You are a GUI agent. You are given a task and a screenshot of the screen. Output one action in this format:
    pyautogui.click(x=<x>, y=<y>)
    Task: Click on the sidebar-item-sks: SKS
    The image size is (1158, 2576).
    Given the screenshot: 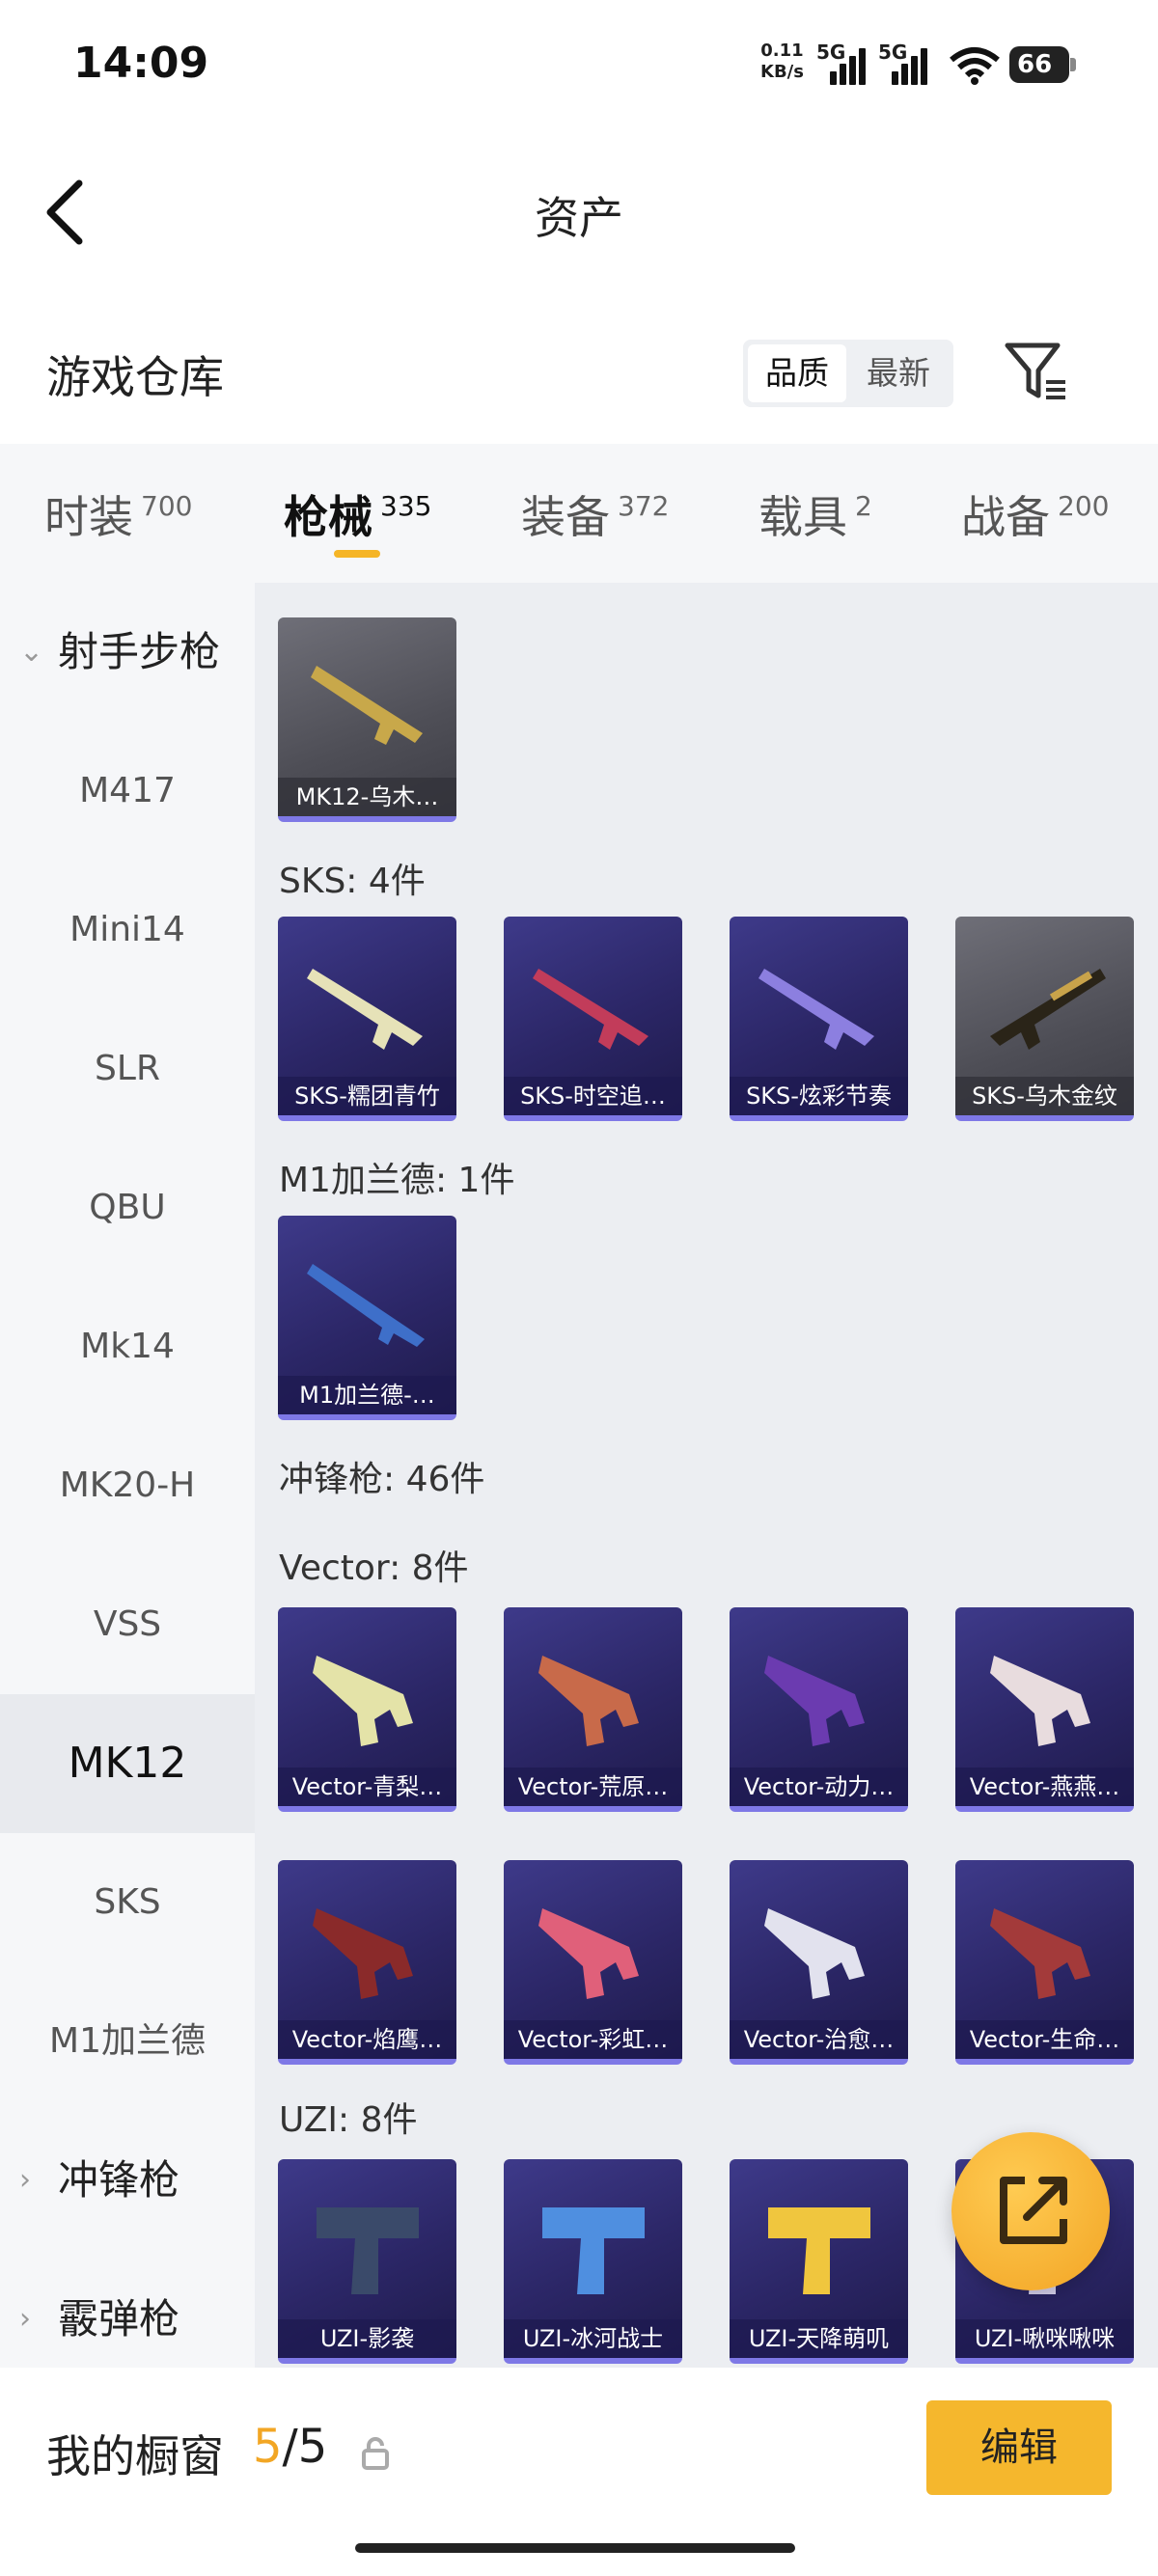 What is the action you would take?
    pyautogui.click(x=127, y=1903)
    